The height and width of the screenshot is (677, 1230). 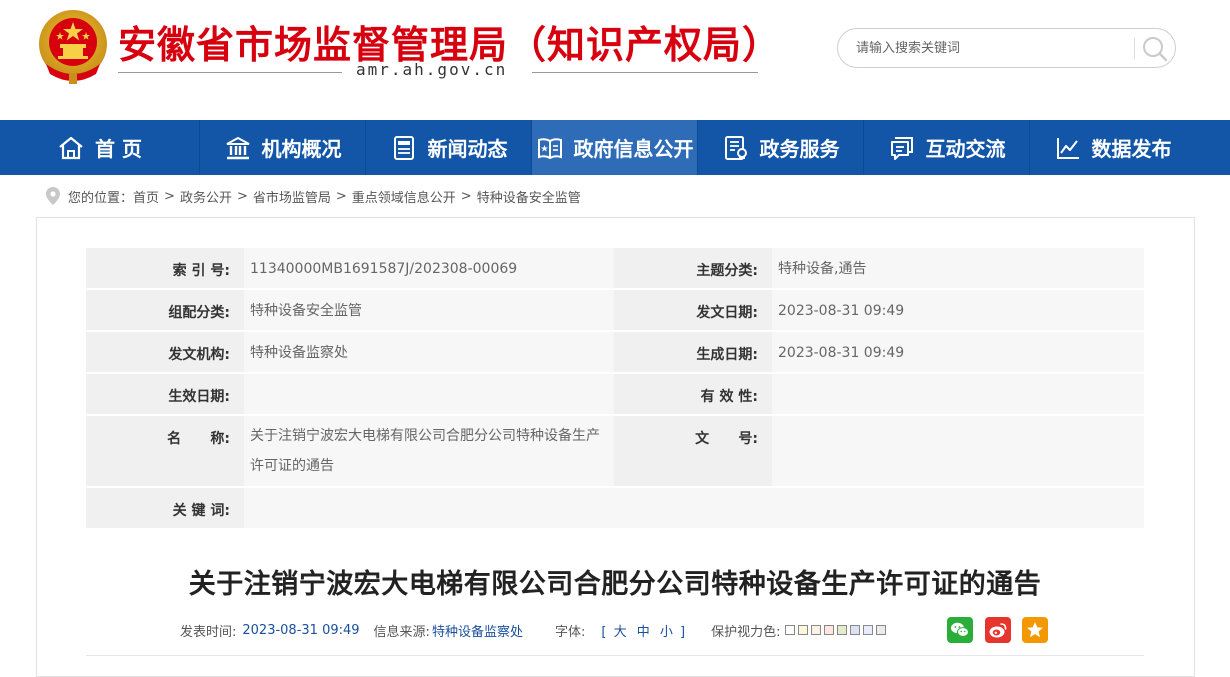 I want to click on font-bracket-open: [, so click(x=604, y=632).